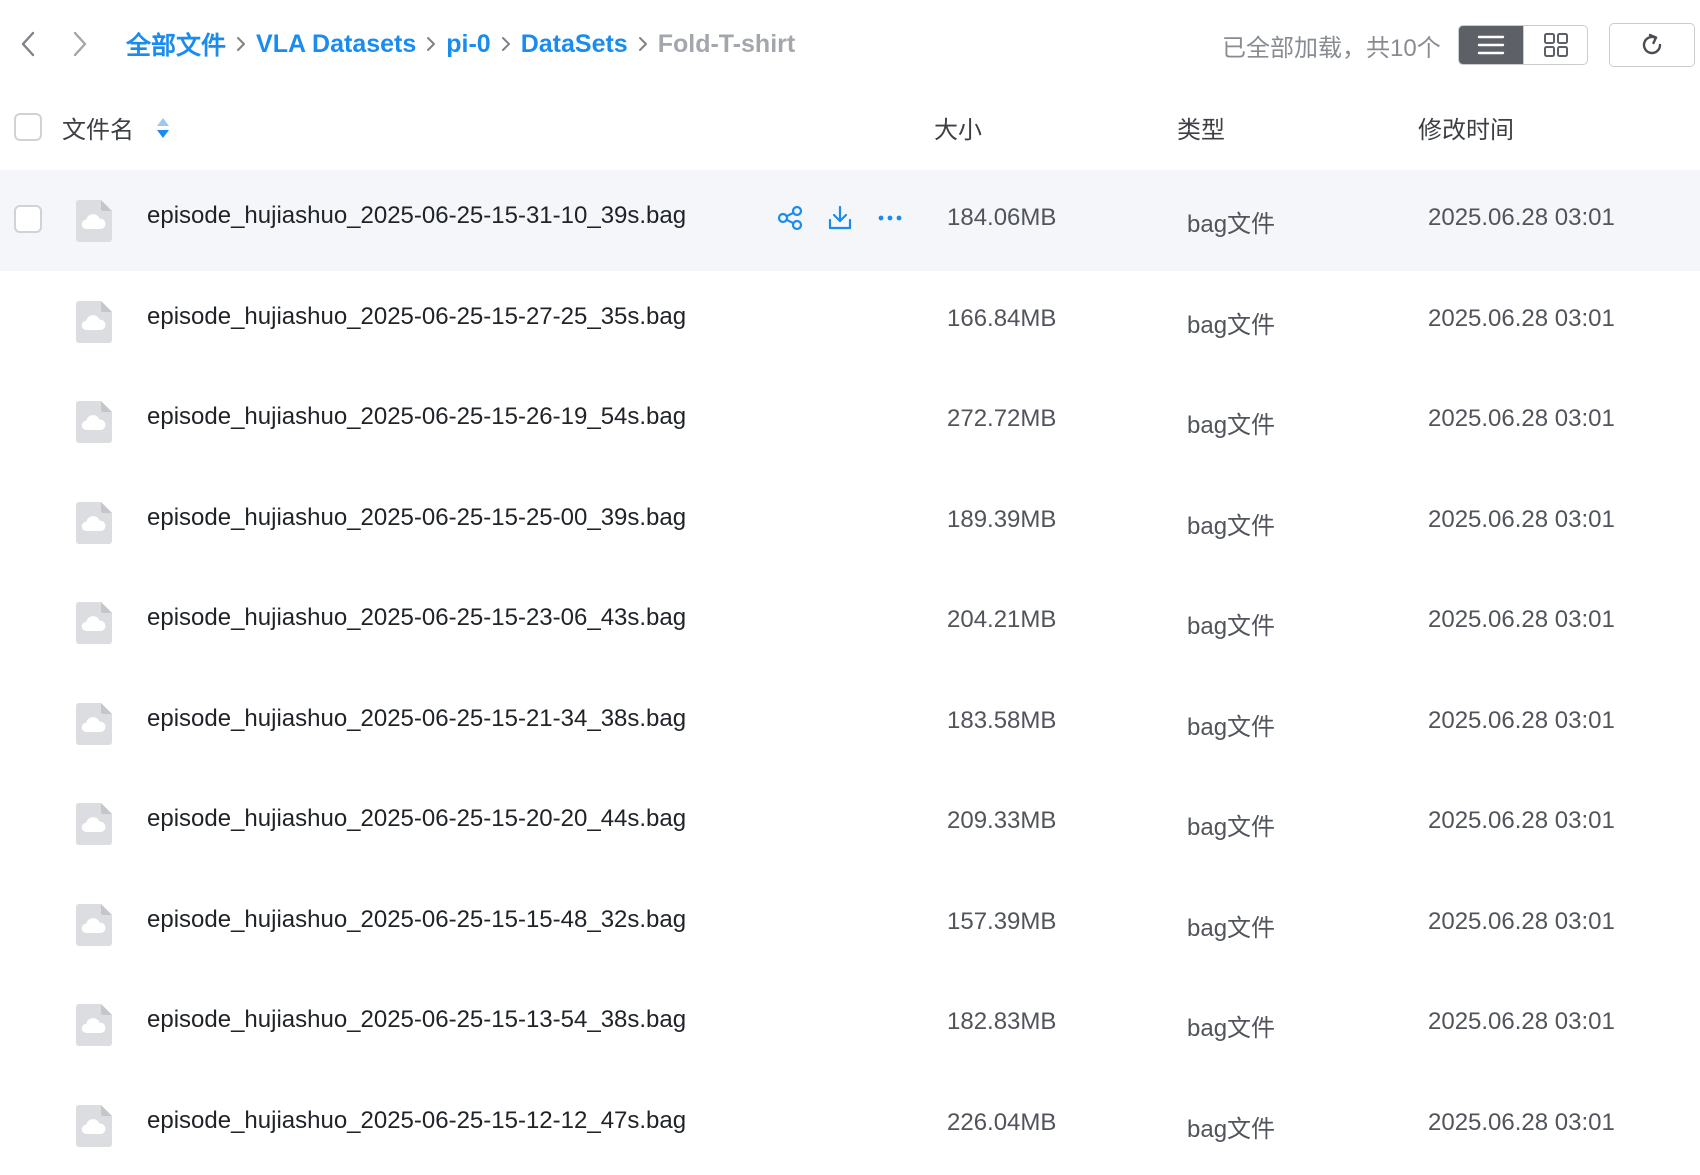 This screenshot has height=1175, width=1700. I want to click on file-size: 182.83MB, so click(1001, 1022).